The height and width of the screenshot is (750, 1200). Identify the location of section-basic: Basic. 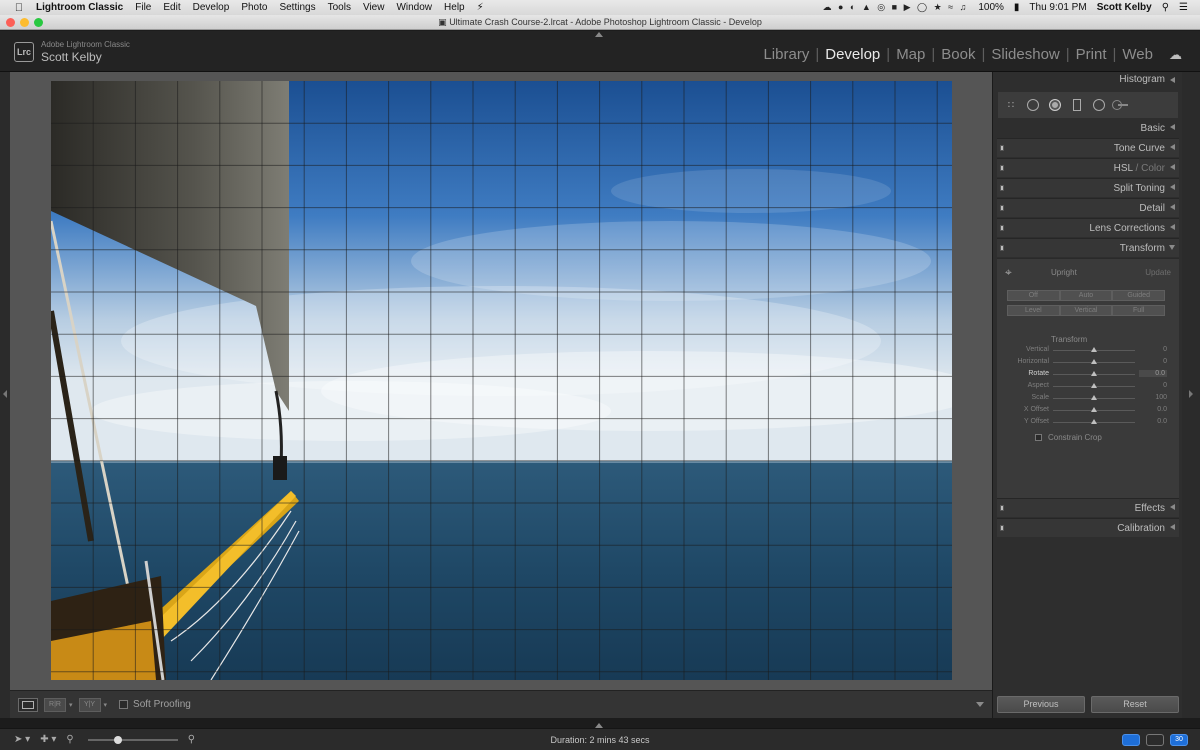
(1088, 128).